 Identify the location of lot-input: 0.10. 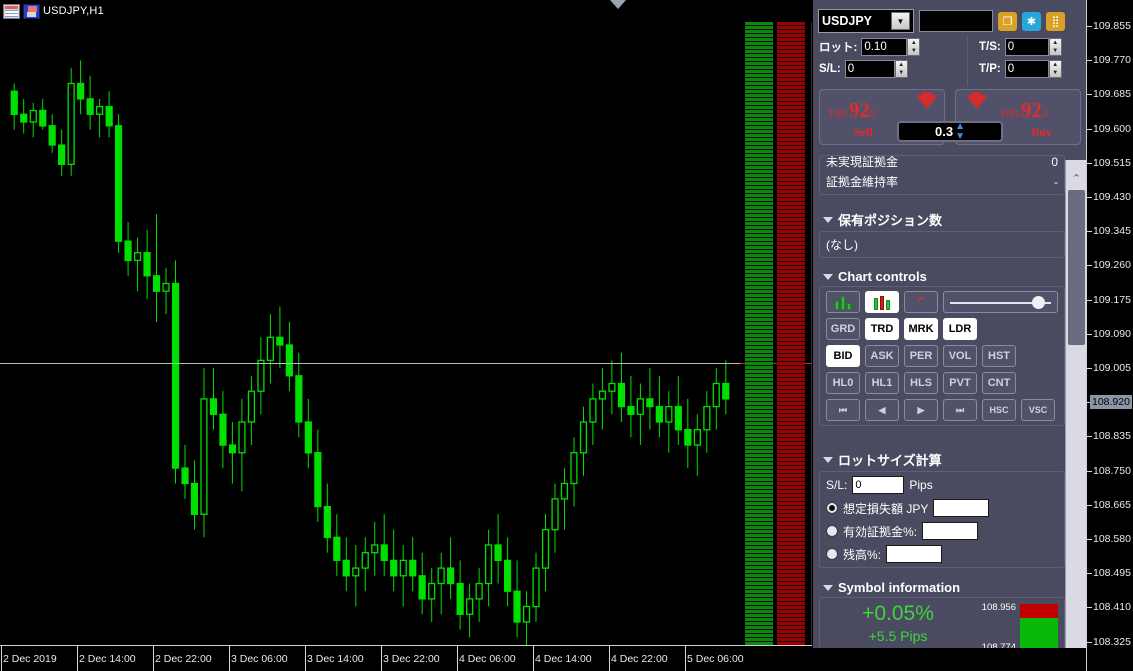
(884, 47).